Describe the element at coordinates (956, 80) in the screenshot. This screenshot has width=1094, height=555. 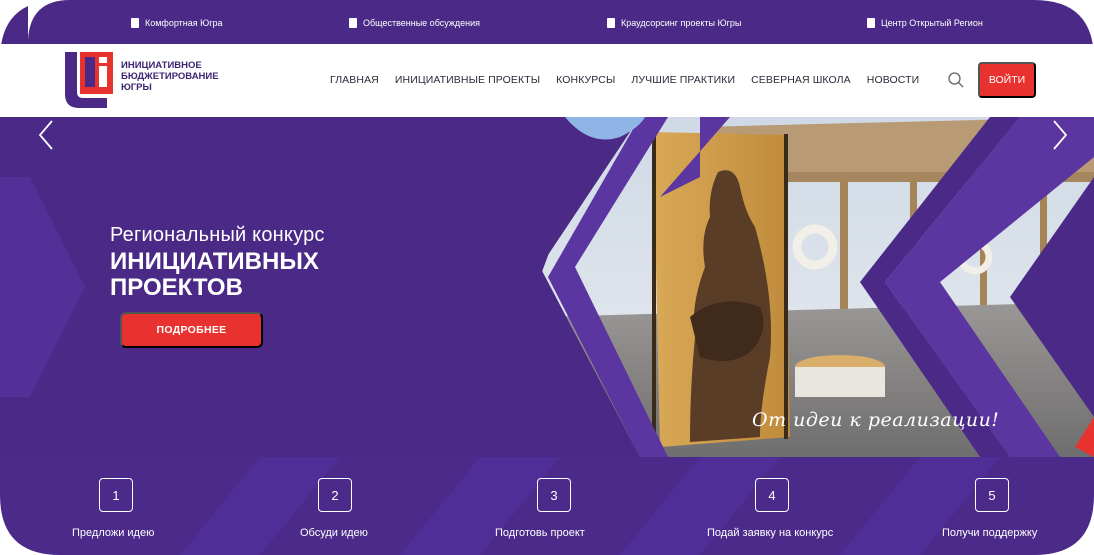
I see `search-icon` at that location.